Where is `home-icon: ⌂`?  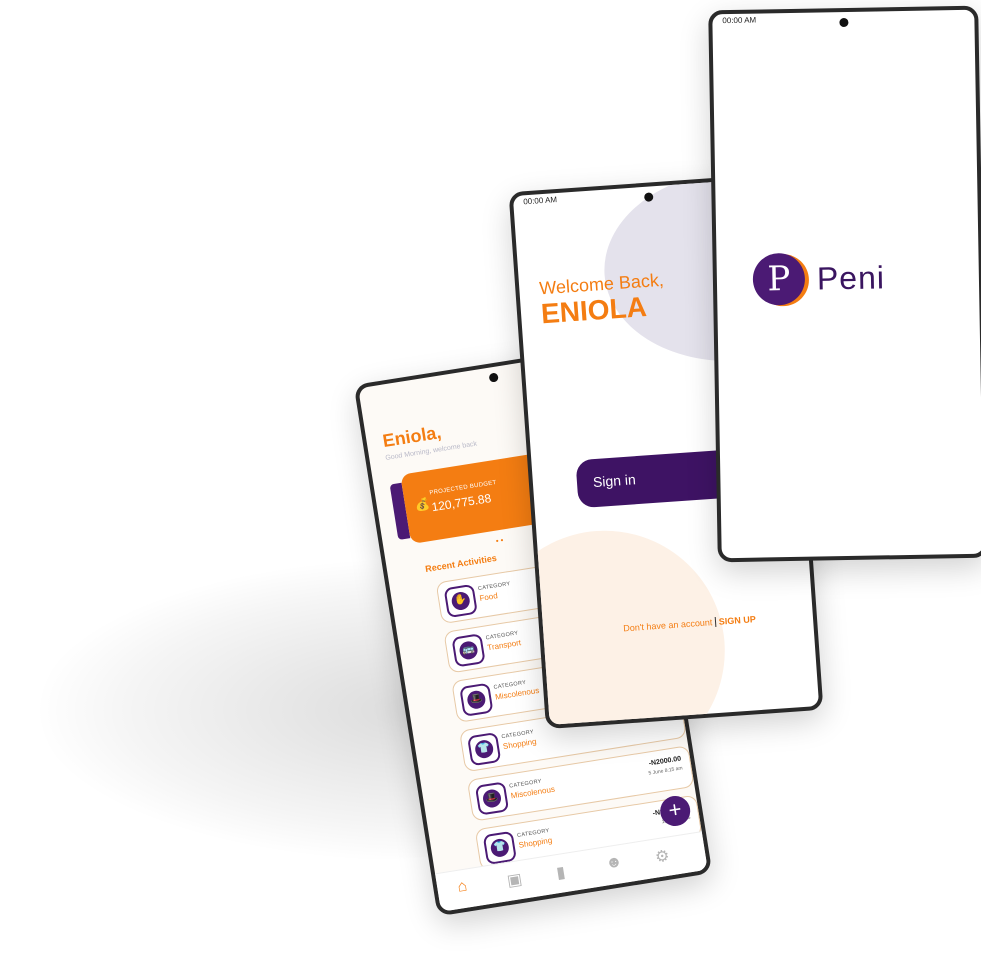 home-icon: ⌂ is located at coordinates (462, 887).